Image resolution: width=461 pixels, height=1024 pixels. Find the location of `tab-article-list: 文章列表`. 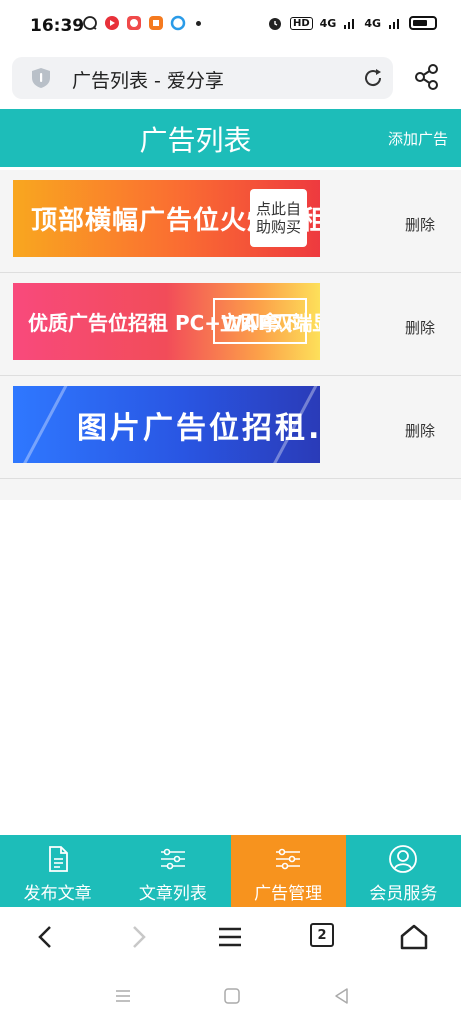

tab-article-list: 文章列表 is located at coordinates (172, 871).